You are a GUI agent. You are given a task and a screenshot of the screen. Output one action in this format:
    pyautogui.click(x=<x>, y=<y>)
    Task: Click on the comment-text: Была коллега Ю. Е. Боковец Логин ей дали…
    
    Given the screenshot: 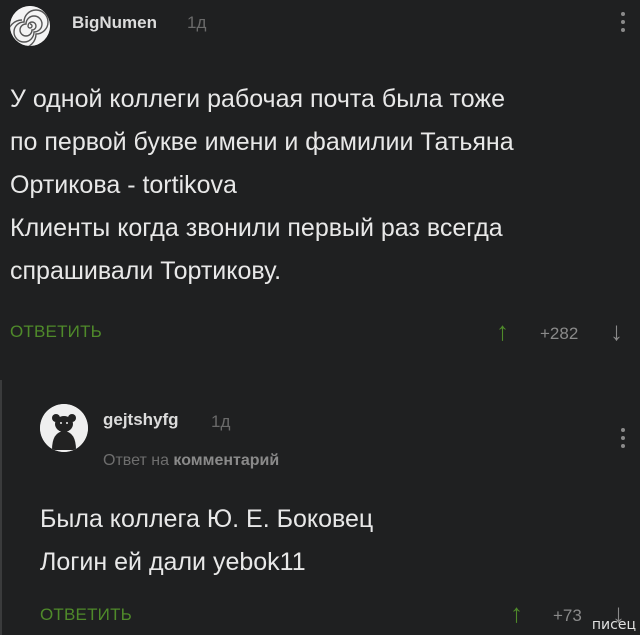 What is the action you would take?
    pyautogui.click(x=207, y=540)
    